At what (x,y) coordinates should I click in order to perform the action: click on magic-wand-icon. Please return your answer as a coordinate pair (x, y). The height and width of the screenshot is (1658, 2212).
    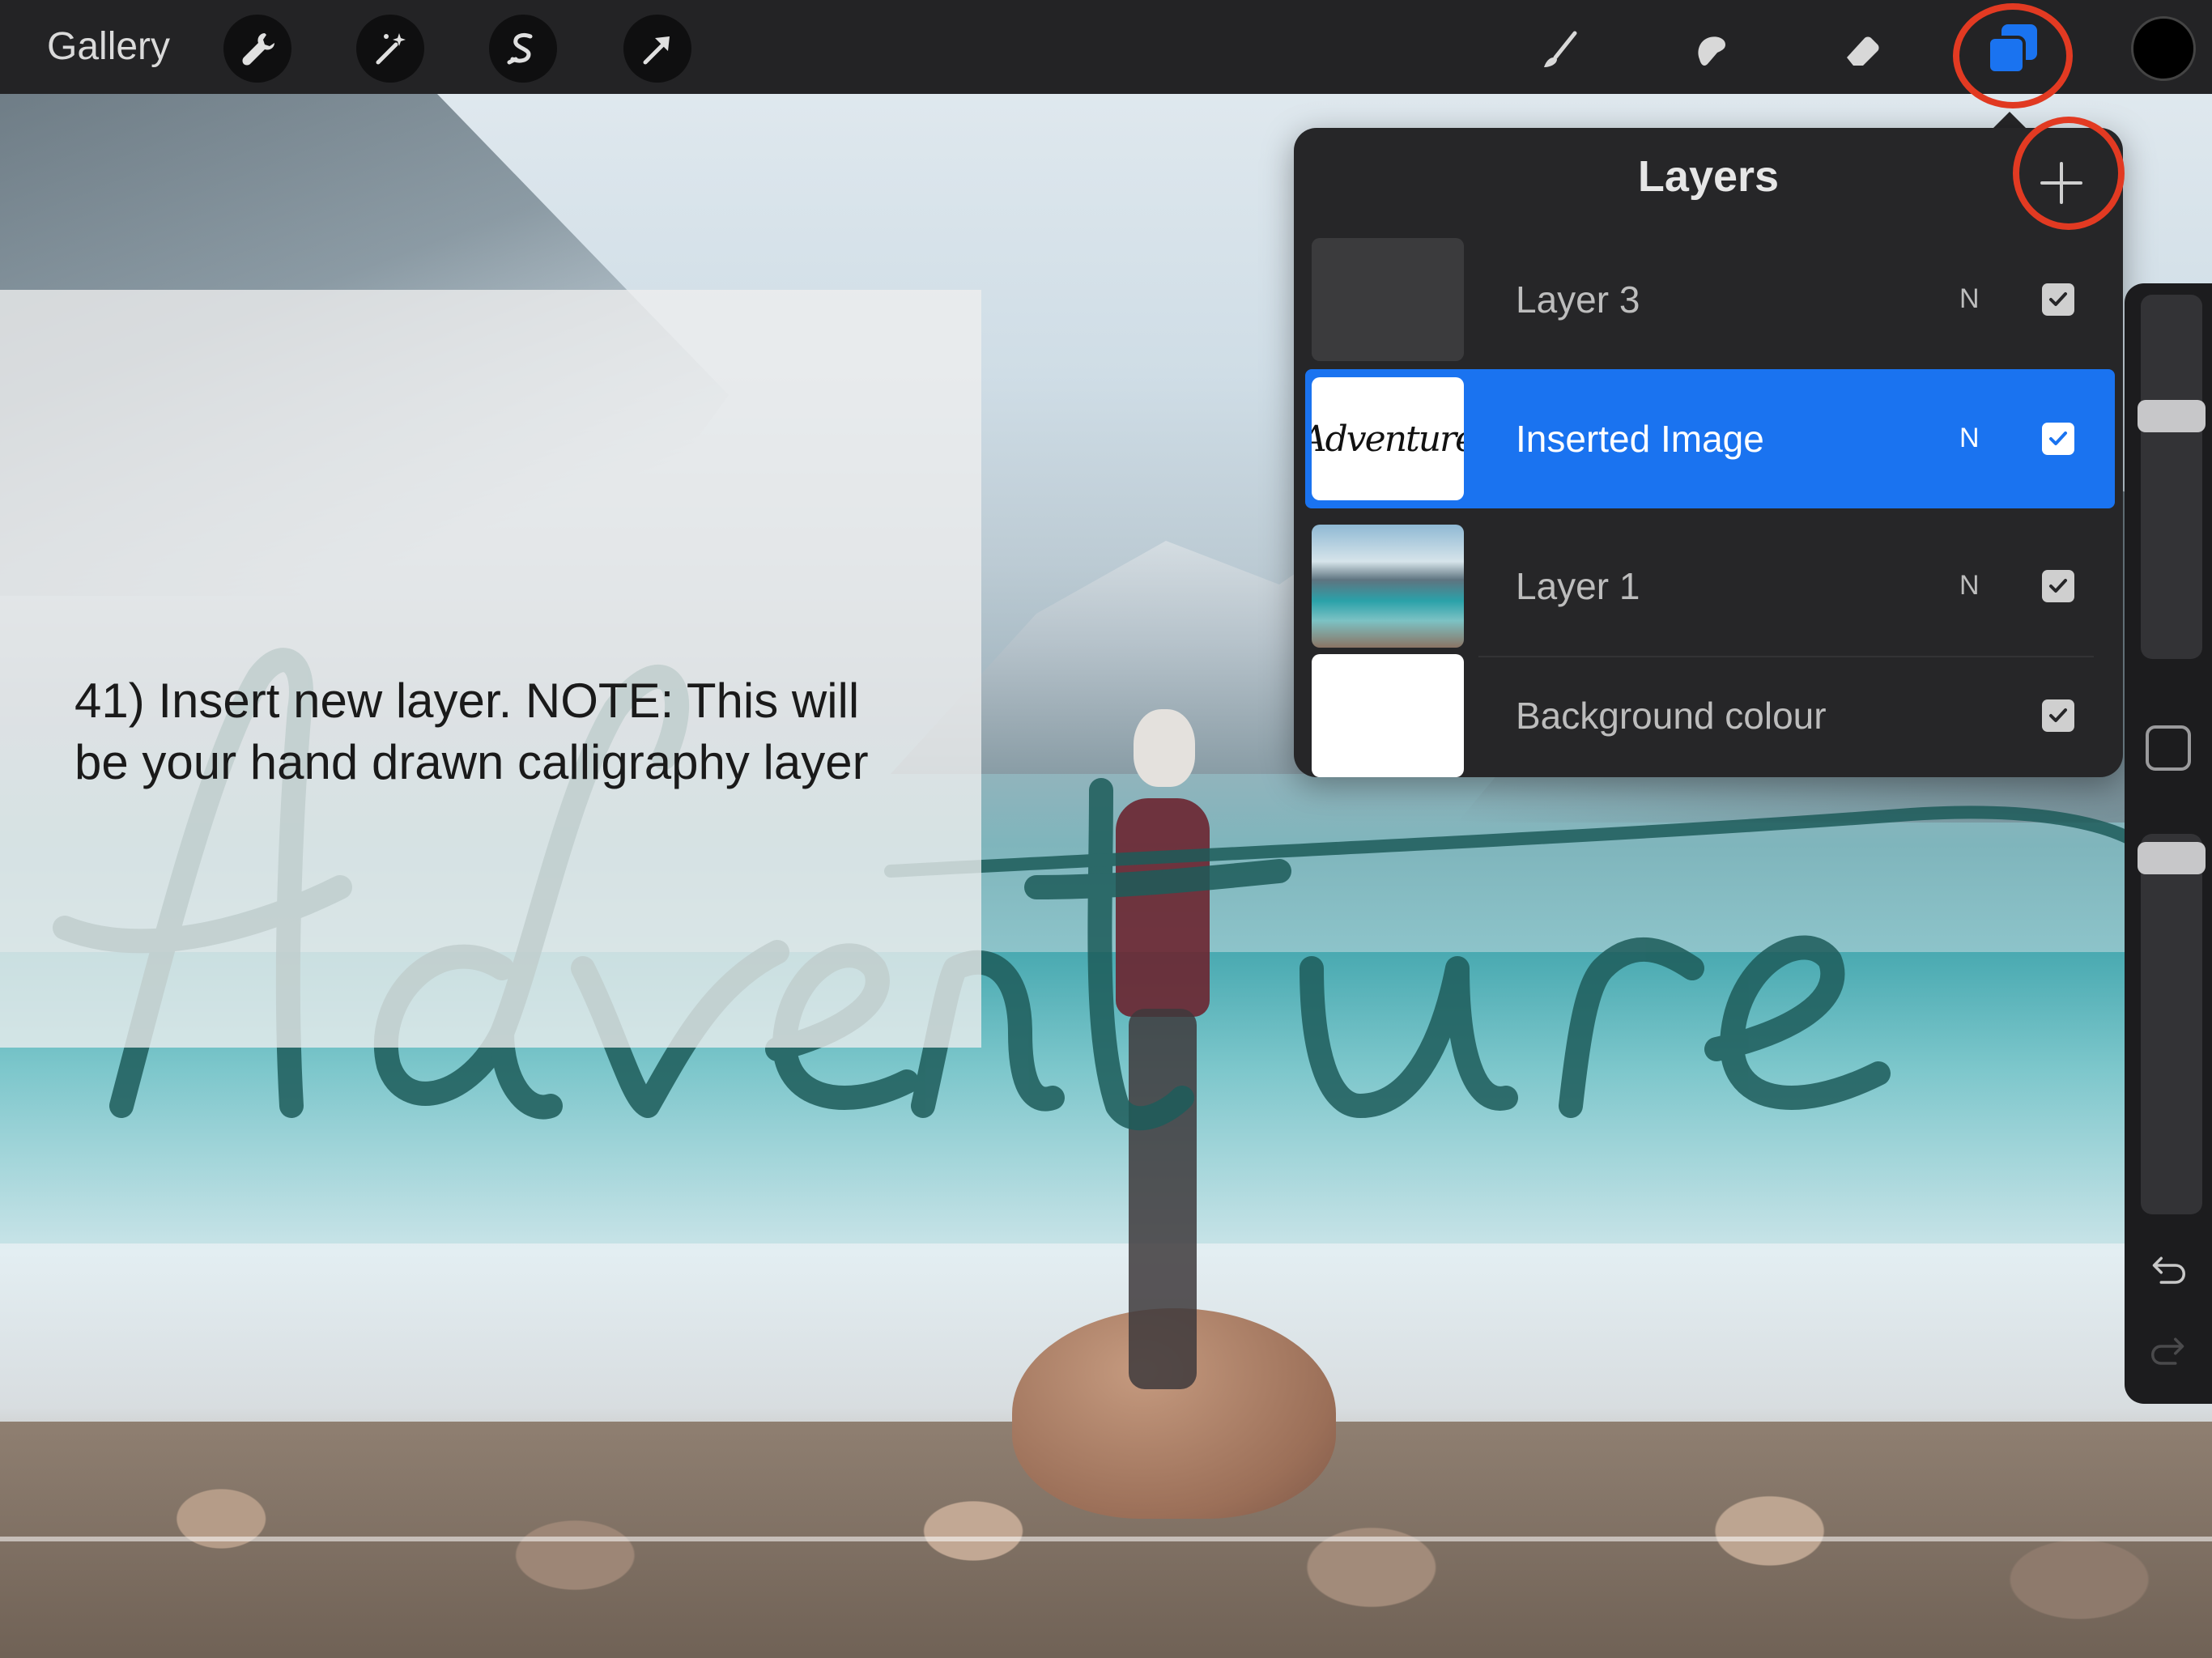
    Looking at the image, I should click on (391, 49).